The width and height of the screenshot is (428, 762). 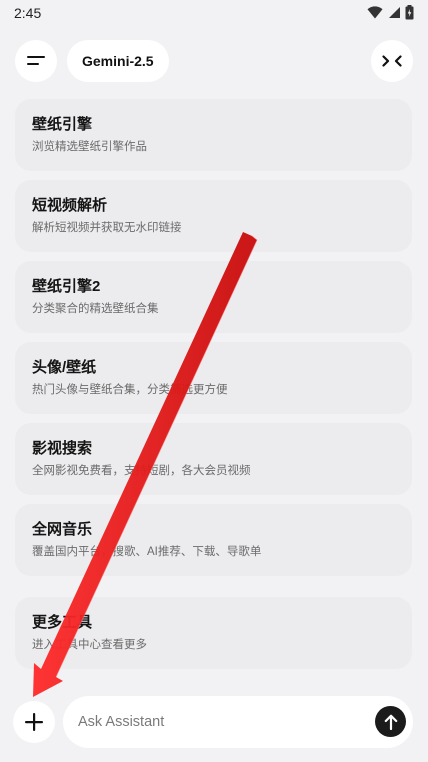 I want to click on tool-card-wallpaper-engine-2: 壁纸引擎2 分类聚合的精选壁纸合集, so click(x=213, y=297).